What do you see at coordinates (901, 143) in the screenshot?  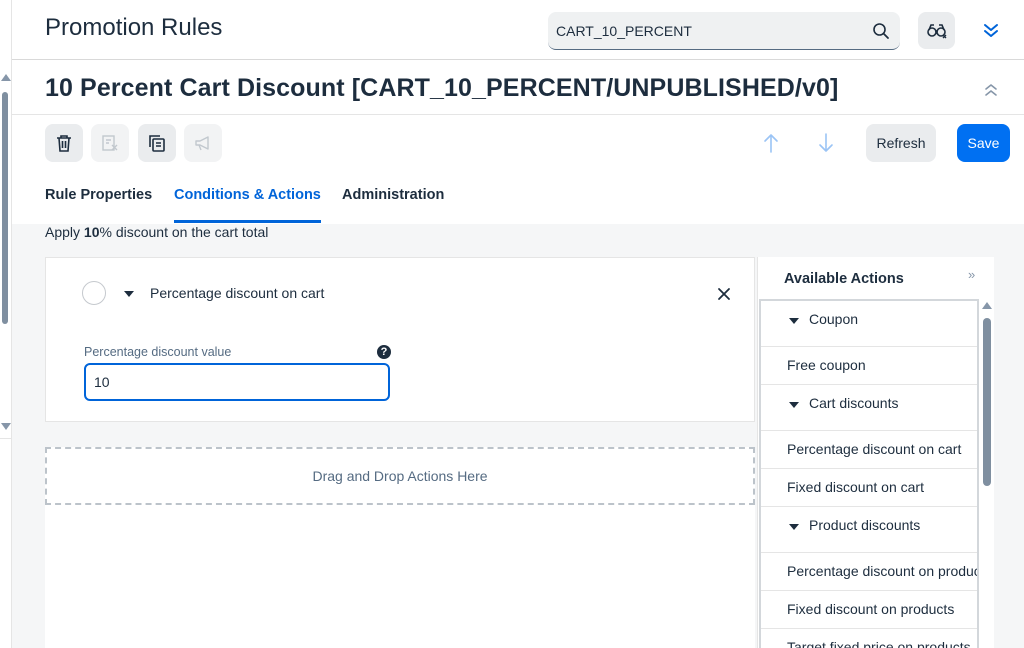 I see `refresh-button: Refresh` at bounding box center [901, 143].